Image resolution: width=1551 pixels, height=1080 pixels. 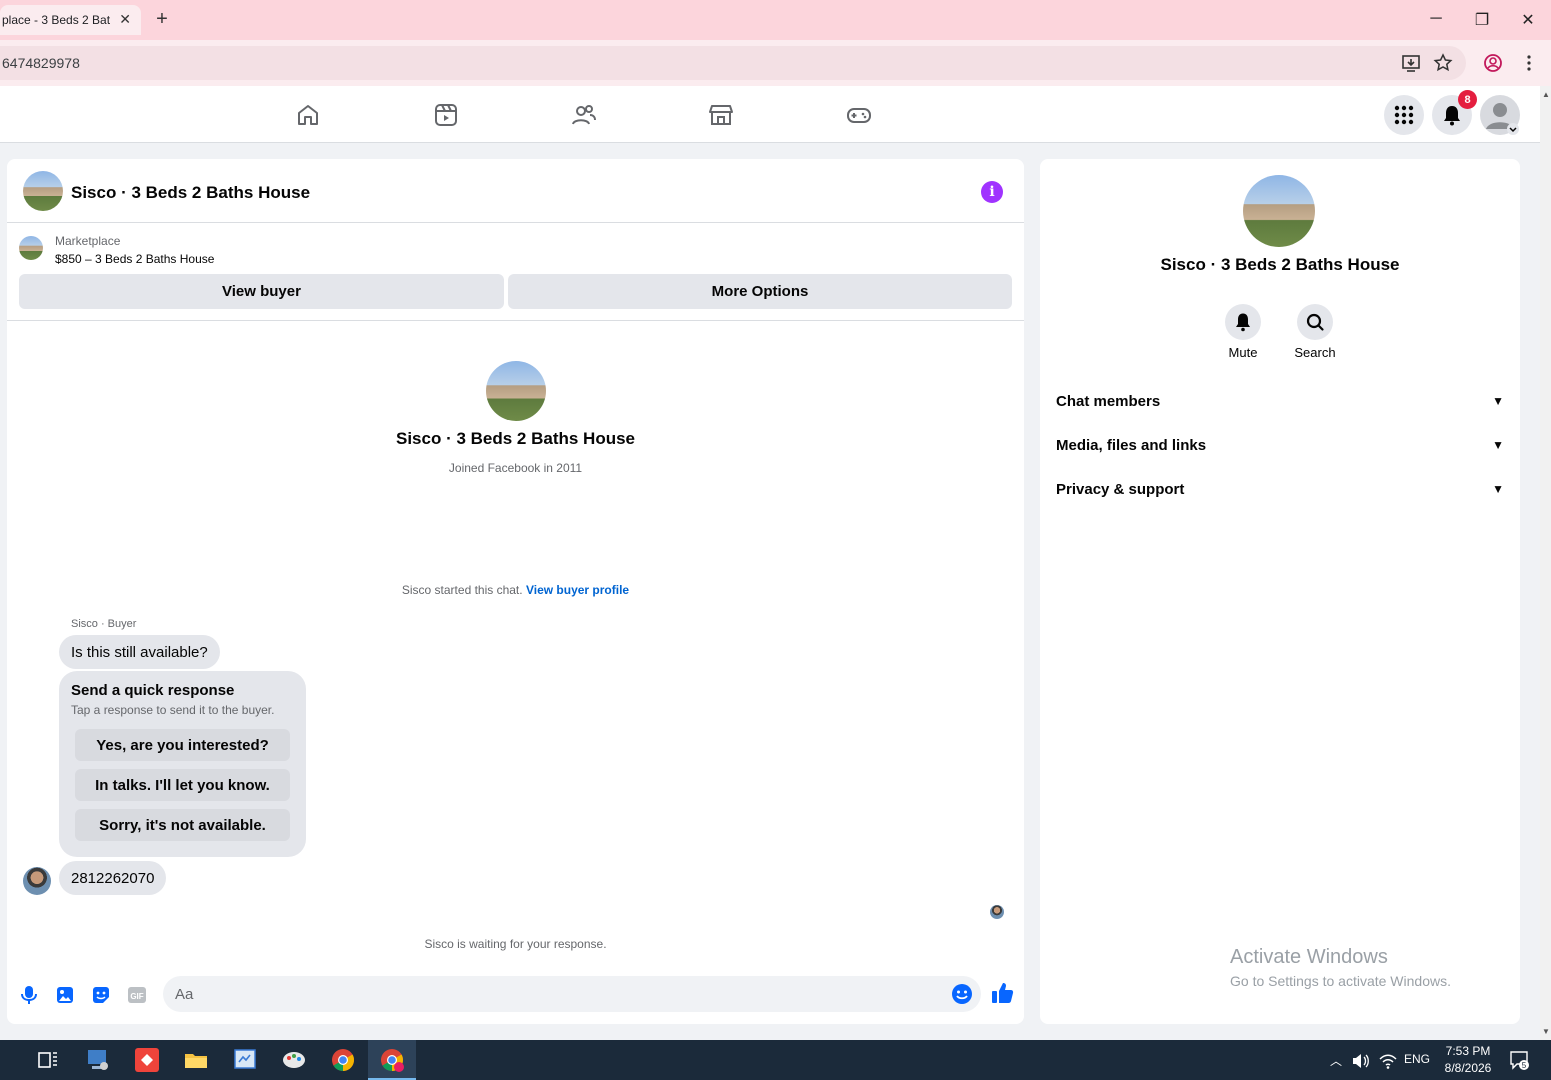 What do you see at coordinates (733, 63) in the screenshot?
I see `url-field: 6474829978` at bounding box center [733, 63].